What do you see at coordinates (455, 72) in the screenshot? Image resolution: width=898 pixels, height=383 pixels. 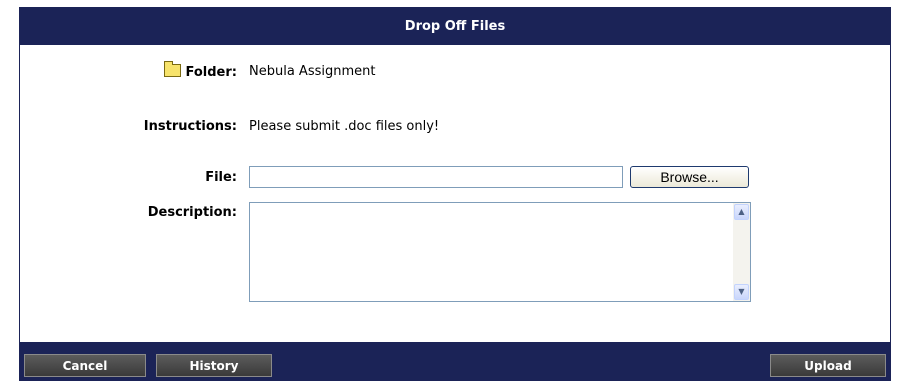 I see `folder-row: Folder: Nebula Assignment` at bounding box center [455, 72].